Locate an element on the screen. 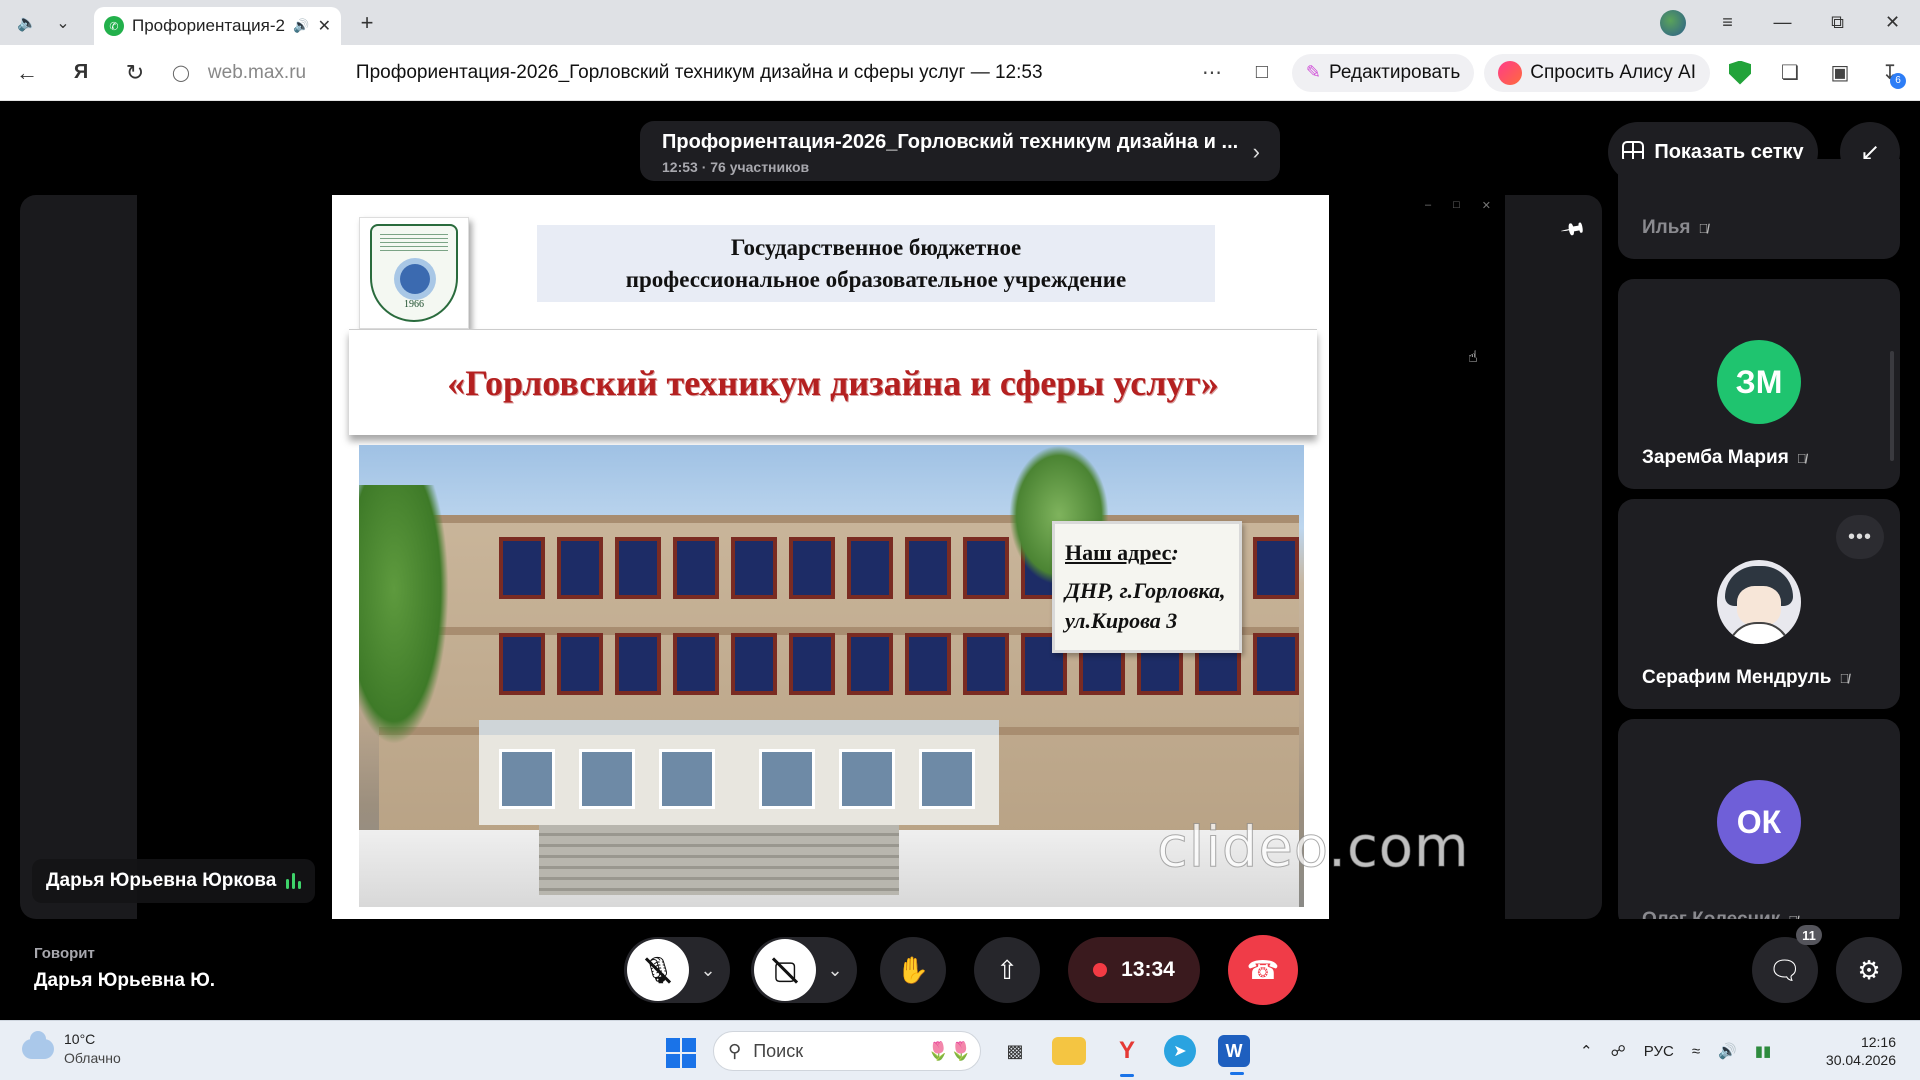 This screenshot has width=1920, height=1080. telegram-icon: ➤ is located at coordinates (1180, 1051).